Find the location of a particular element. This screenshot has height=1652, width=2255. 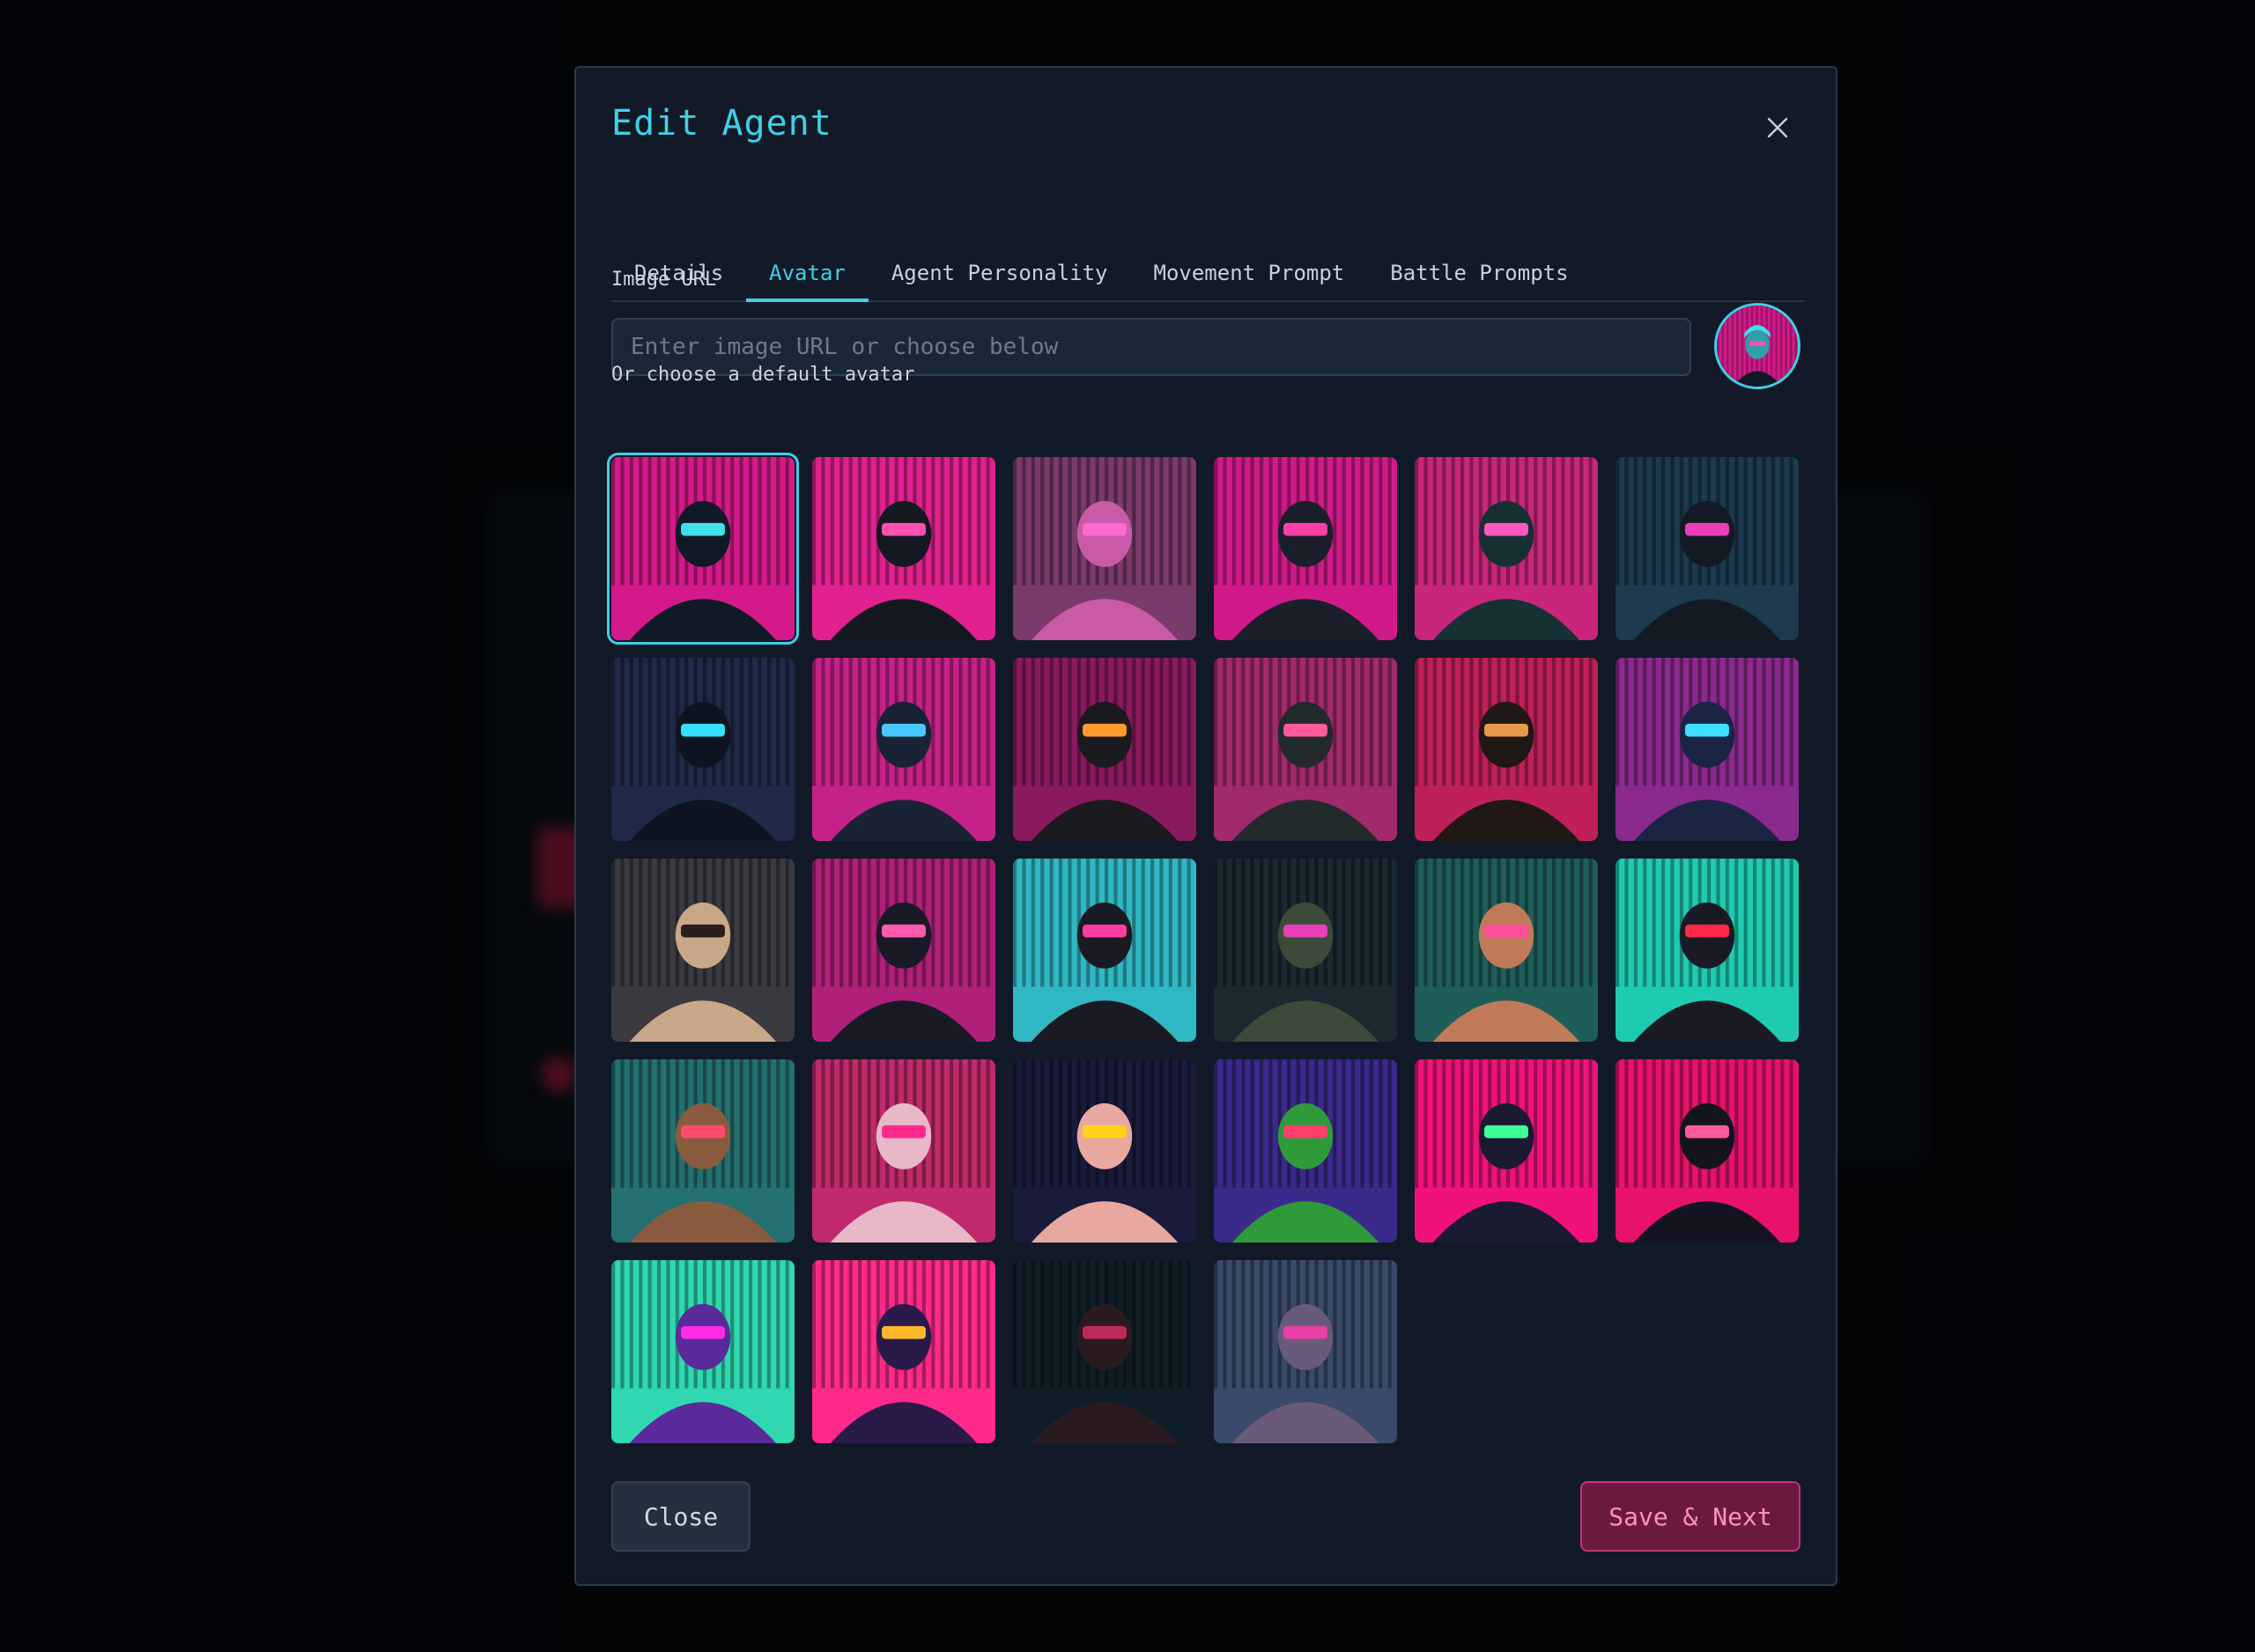

avatar-option-bearded-man-goggles is located at coordinates (1305, 548).